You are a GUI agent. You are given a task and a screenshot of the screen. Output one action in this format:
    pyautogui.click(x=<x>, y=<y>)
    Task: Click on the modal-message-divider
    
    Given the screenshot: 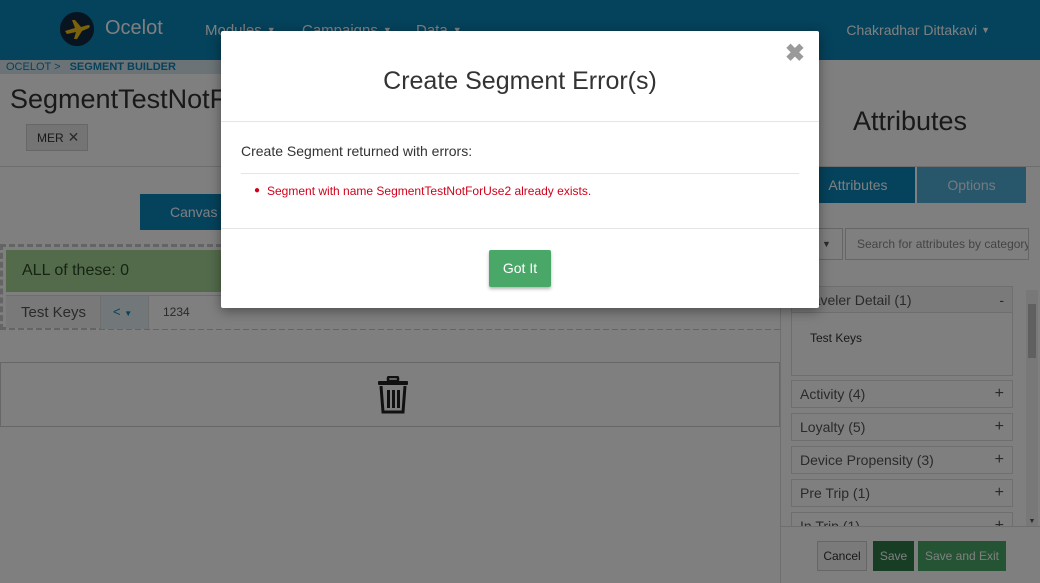 What is the action you would take?
    pyautogui.click(x=520, y=173)
    